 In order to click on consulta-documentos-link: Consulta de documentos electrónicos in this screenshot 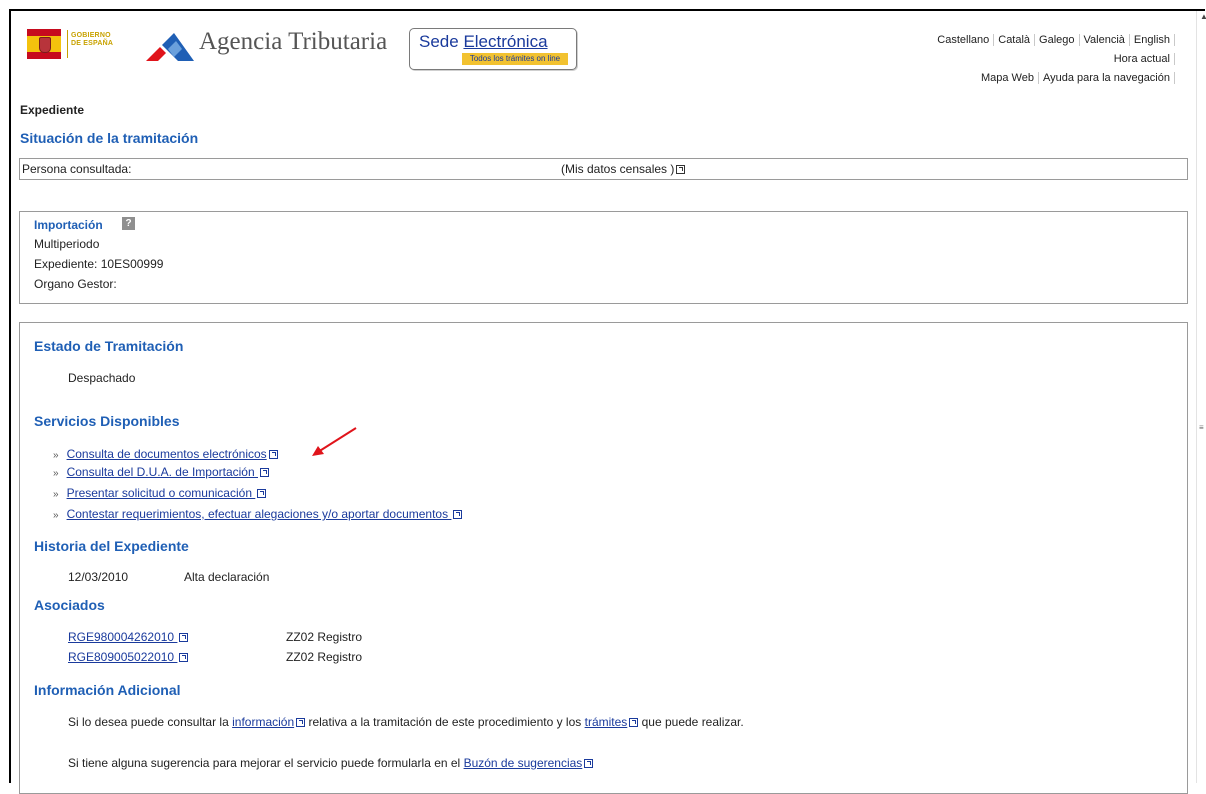, I will do `click(167, 454)`.